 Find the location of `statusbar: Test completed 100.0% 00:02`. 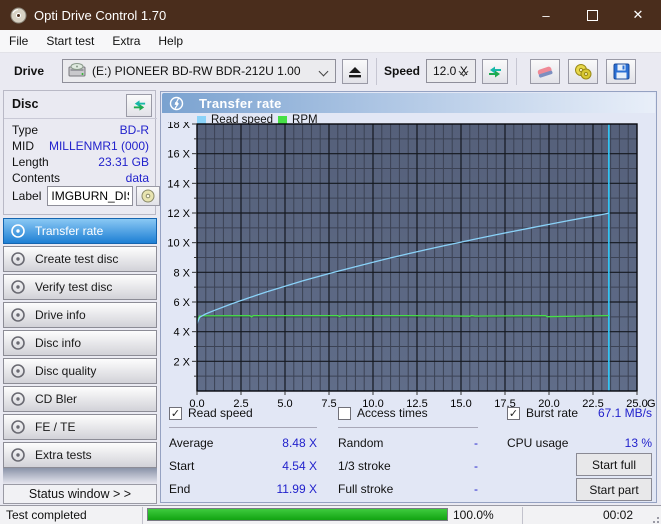

statusbar: Test completed 100.0% 00:02 is located at coordinates (330, 514).